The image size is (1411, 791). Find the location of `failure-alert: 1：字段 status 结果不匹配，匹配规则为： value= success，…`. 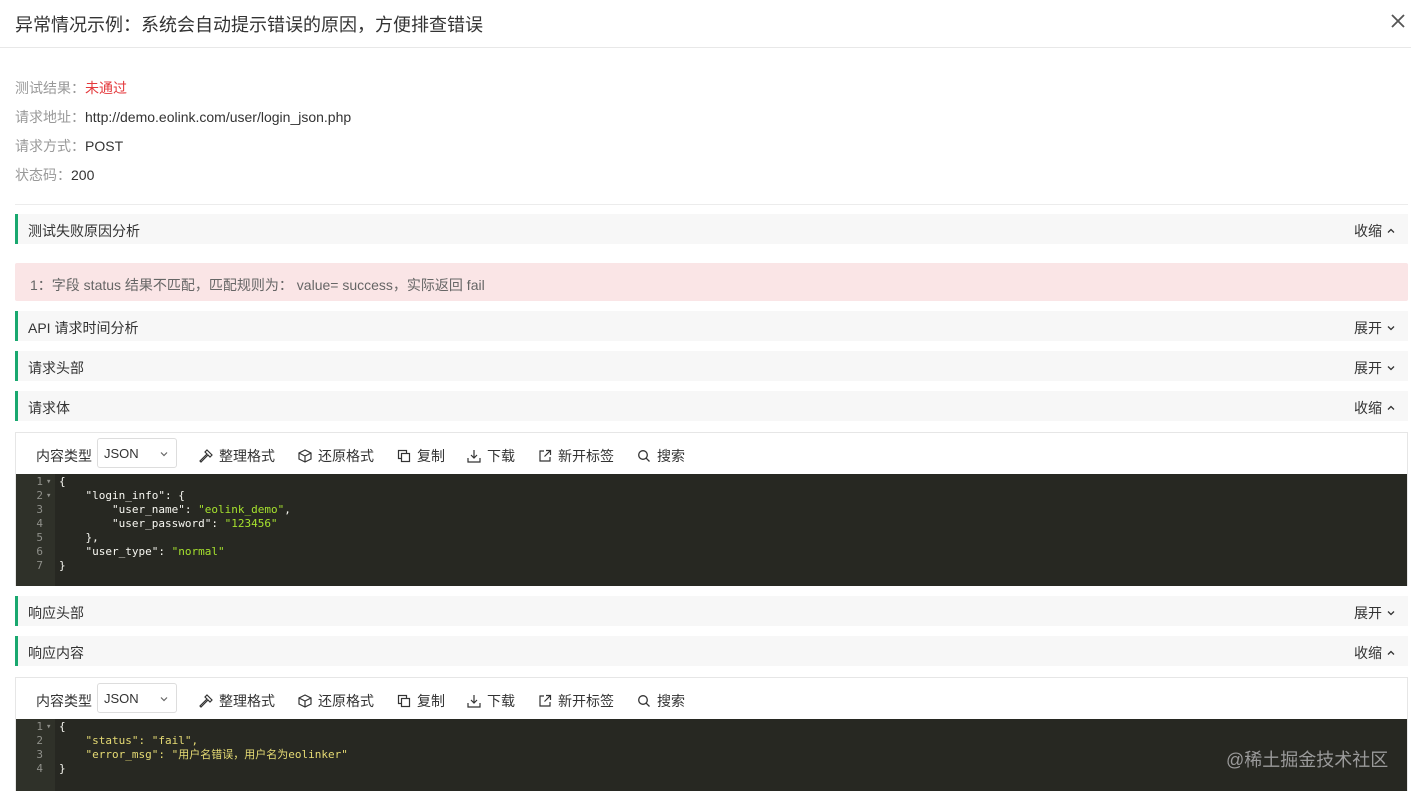

failure-alert: 1：字段 status 结果不匹配，匹配规则为： value= success，… is located at coordinates (711, 282).